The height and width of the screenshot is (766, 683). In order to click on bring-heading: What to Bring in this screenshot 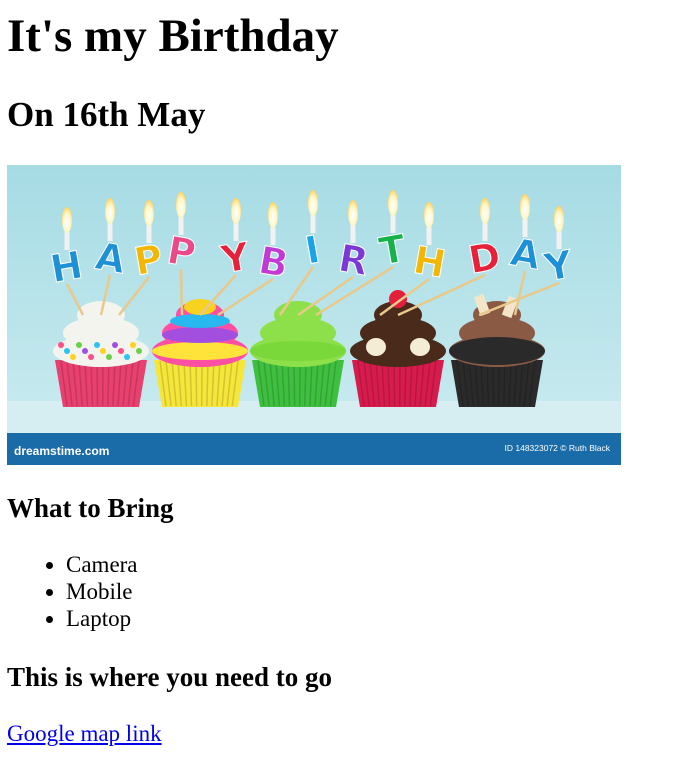, I will do `click(90, 508)`.